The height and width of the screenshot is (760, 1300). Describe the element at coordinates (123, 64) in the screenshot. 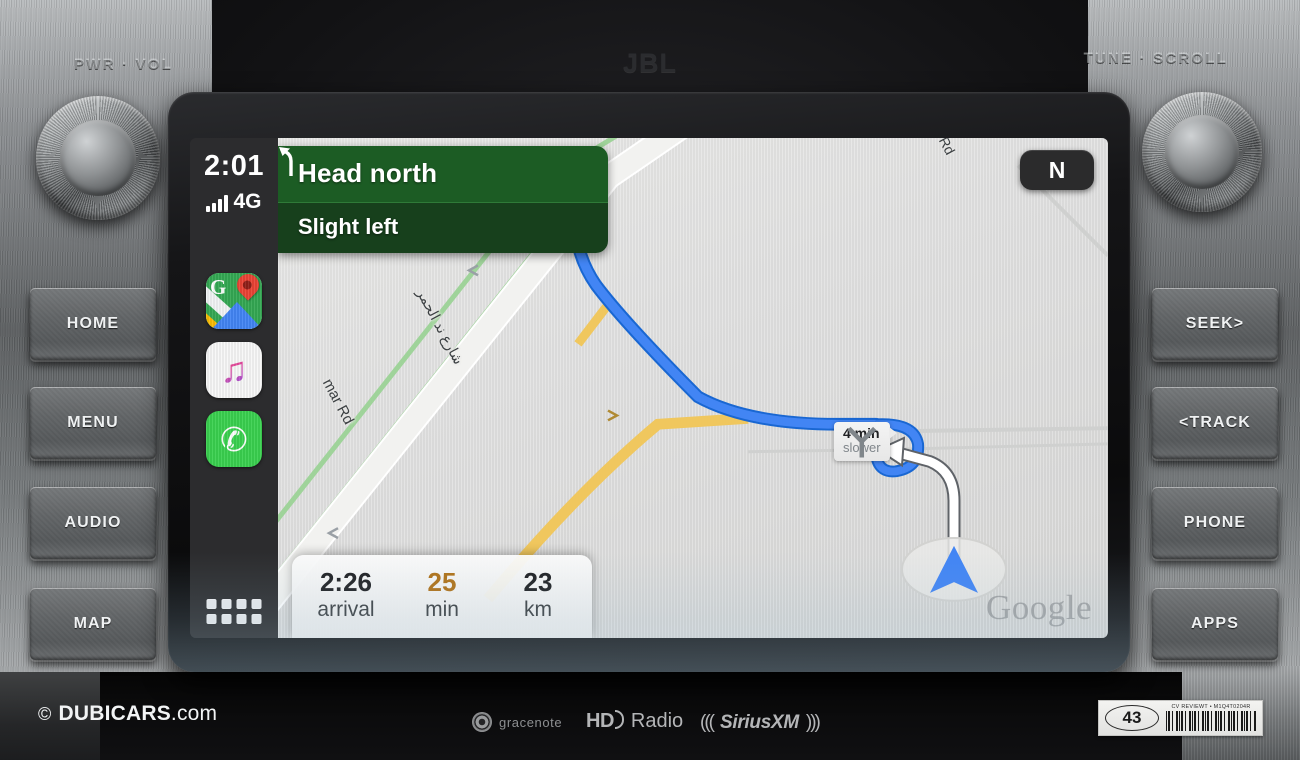

I see `power-volume-knob-label: PWR · VOL` at that location.